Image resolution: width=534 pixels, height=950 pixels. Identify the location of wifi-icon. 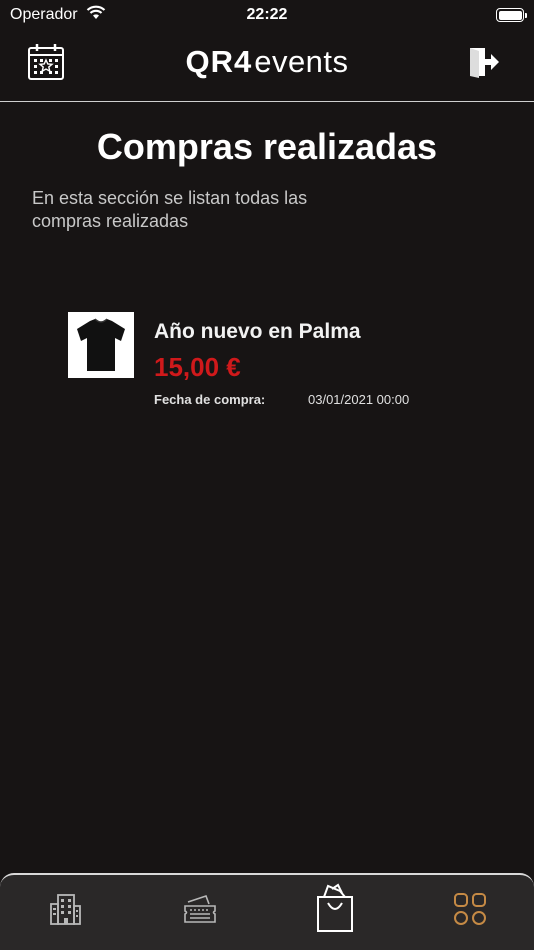
(96, 15).